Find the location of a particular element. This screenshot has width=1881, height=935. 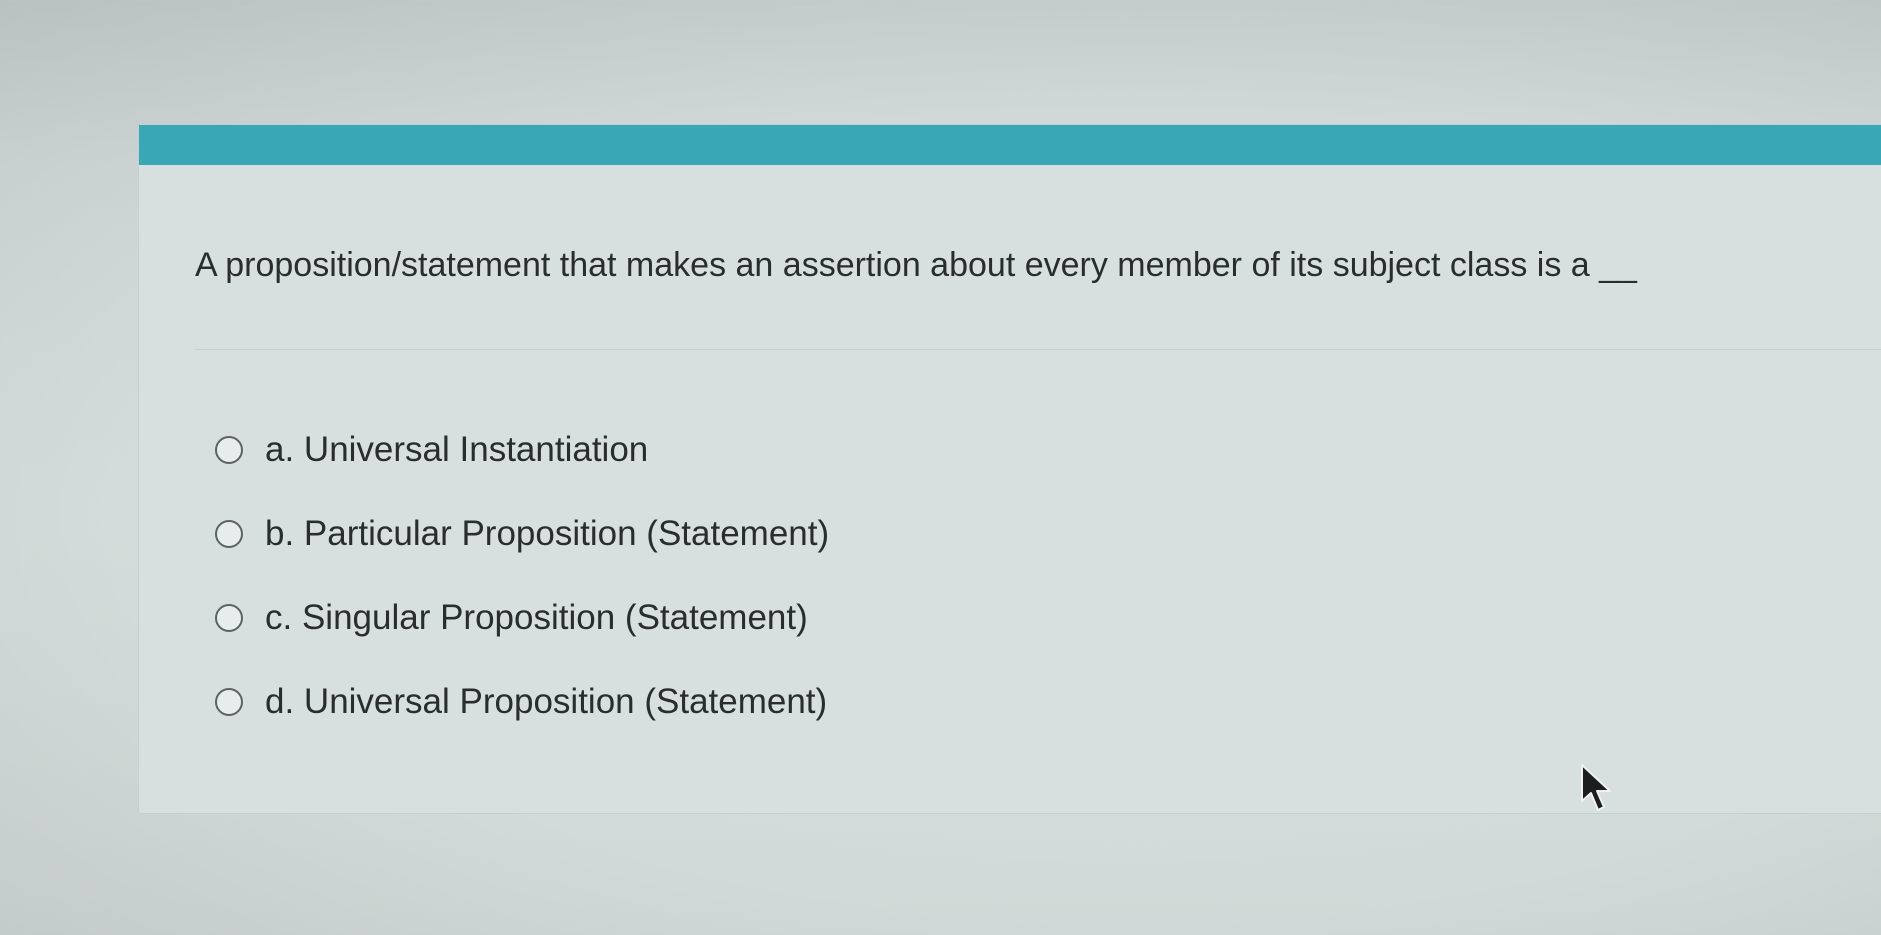

question-divider is located at coordinates (1038, 349).